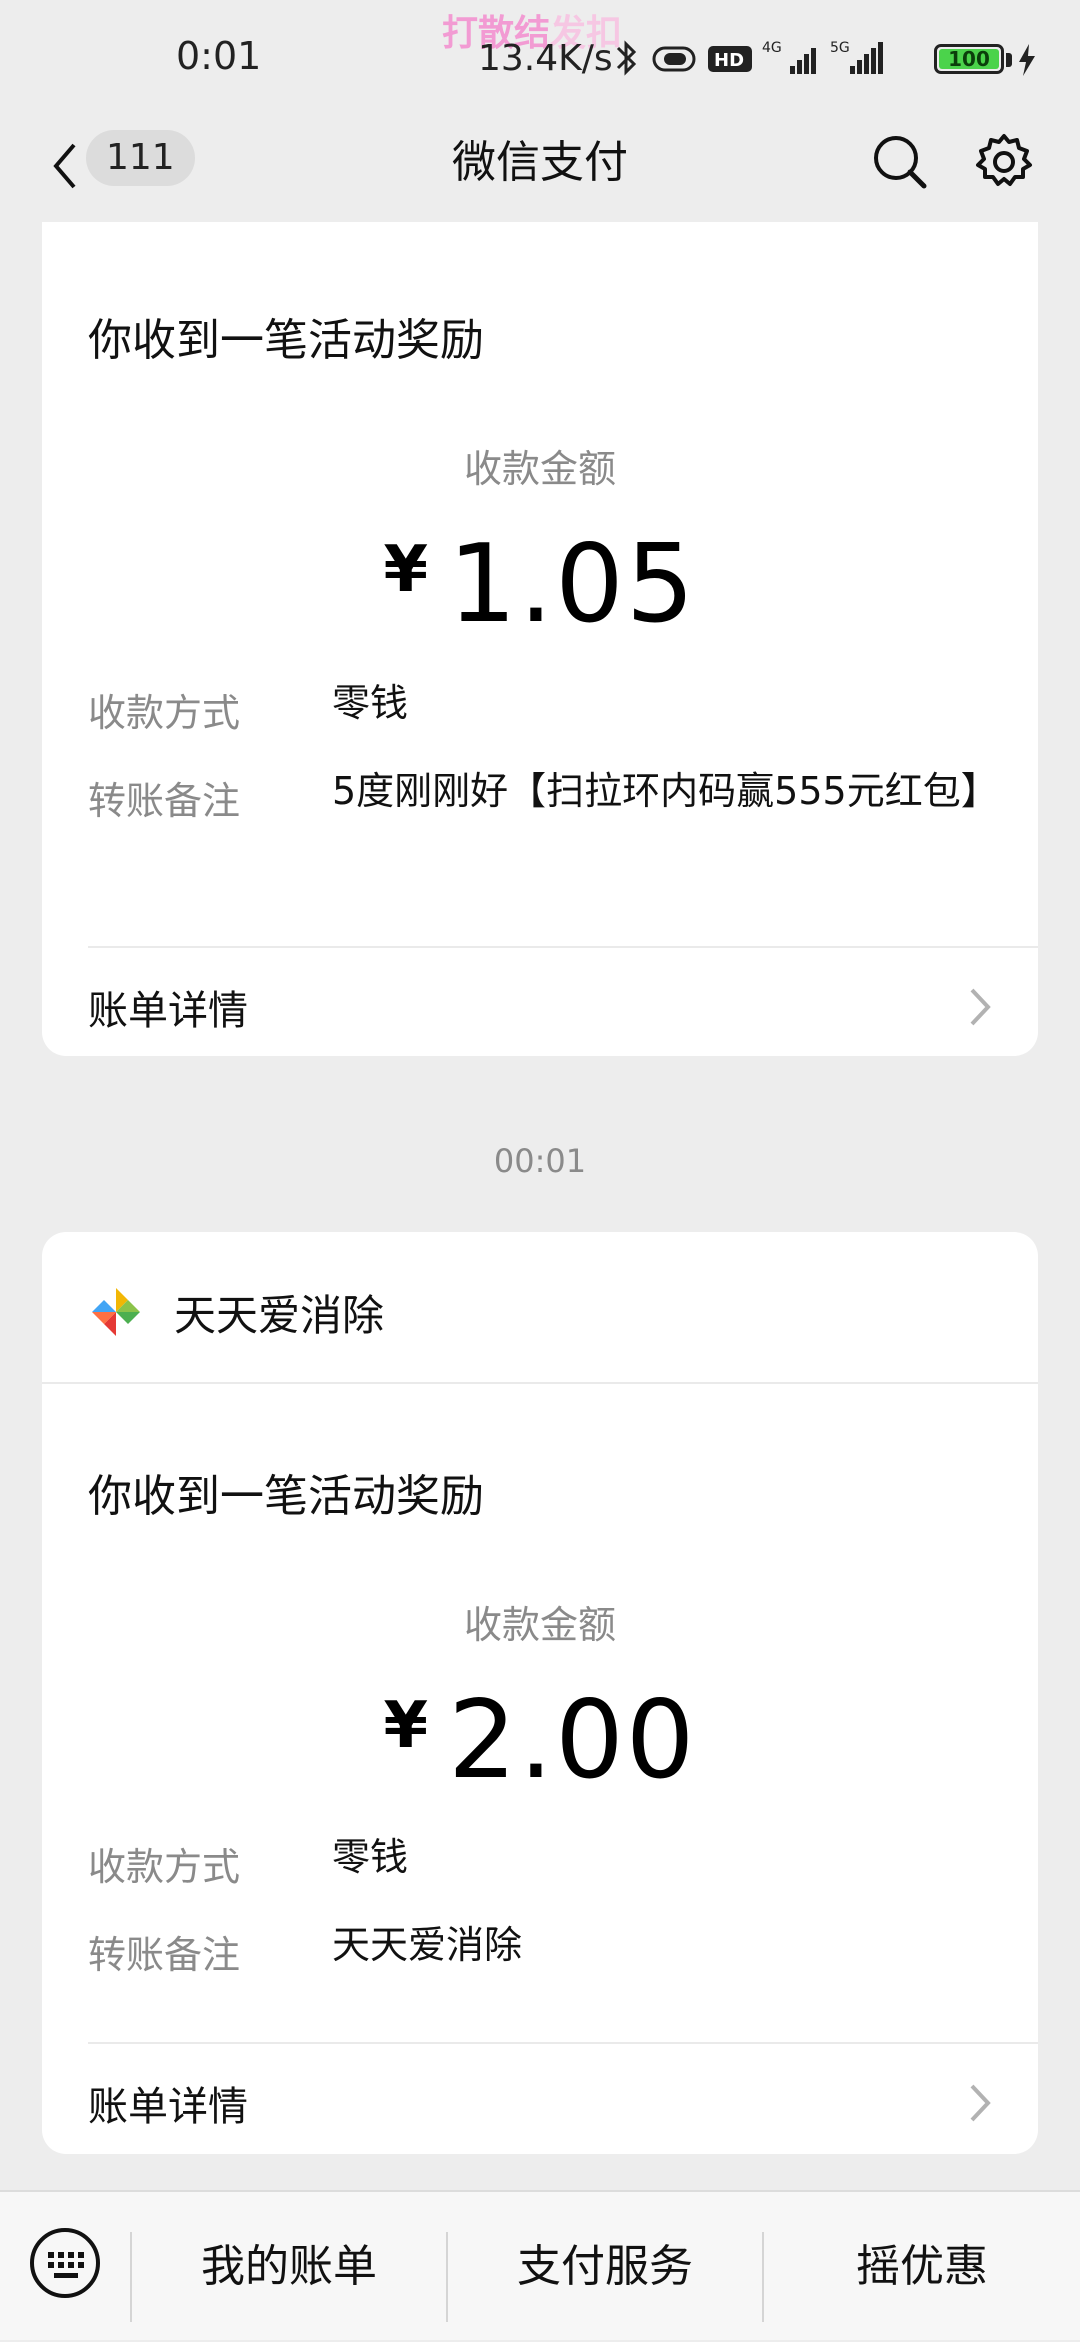 Image resolution: width=1080 pixels, height=2342 pixels. What do you see at coordinates (627, 58) in the screenshot?
I see `bluetooth-icon` at bounding box center [627, 58].